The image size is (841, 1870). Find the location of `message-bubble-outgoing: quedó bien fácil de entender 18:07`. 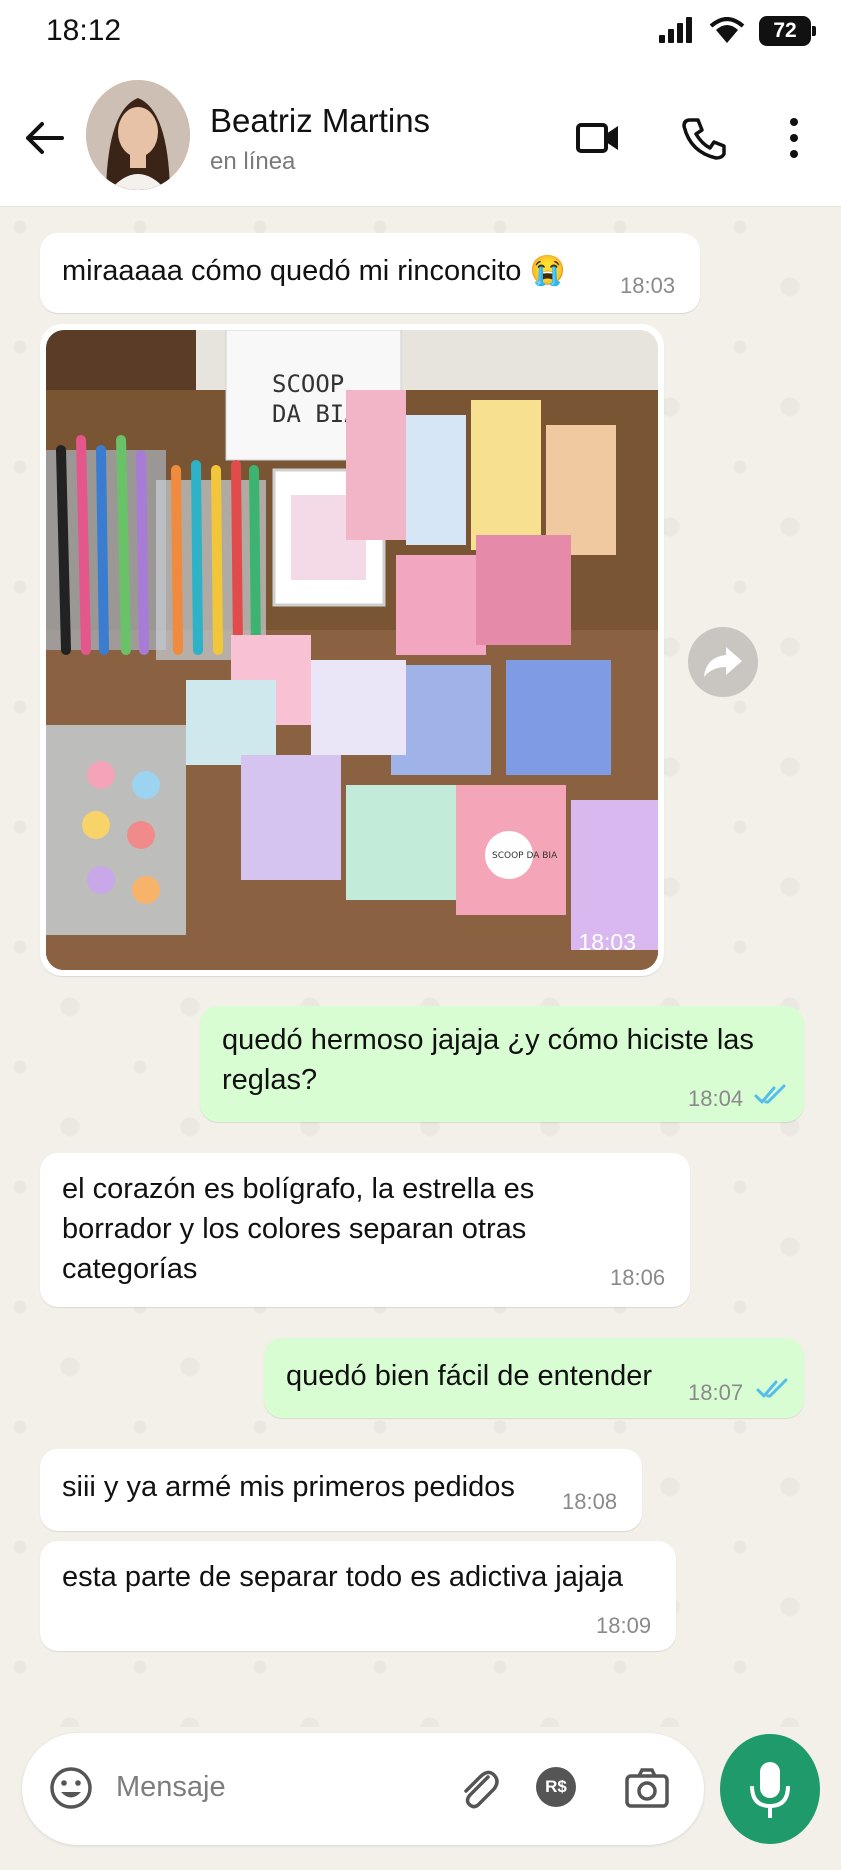

message-bubble-outgoing: quedó bien fácil de entender 18:07 is located at coordinates (534, 1378).